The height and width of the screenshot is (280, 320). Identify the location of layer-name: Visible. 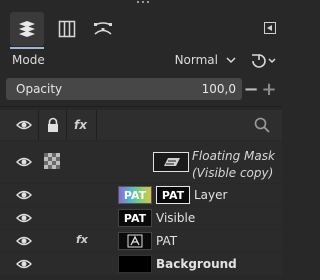
(175, 218).